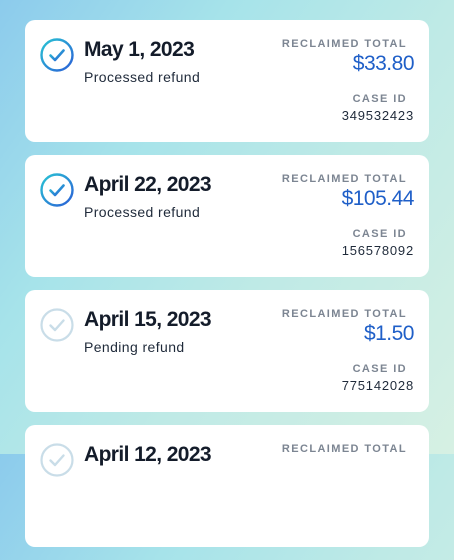  Describe the element at coordinates (389, 333) in the screenshot. I see `reclaimed-amount: $1.50` at that location.